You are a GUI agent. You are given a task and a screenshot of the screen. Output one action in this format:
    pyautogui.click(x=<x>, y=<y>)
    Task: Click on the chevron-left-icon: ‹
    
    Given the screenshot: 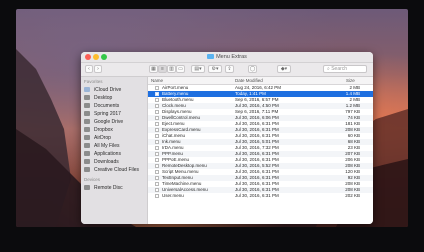 What is the action you would take?
    pyautogui.click(x=89, y=69)
    